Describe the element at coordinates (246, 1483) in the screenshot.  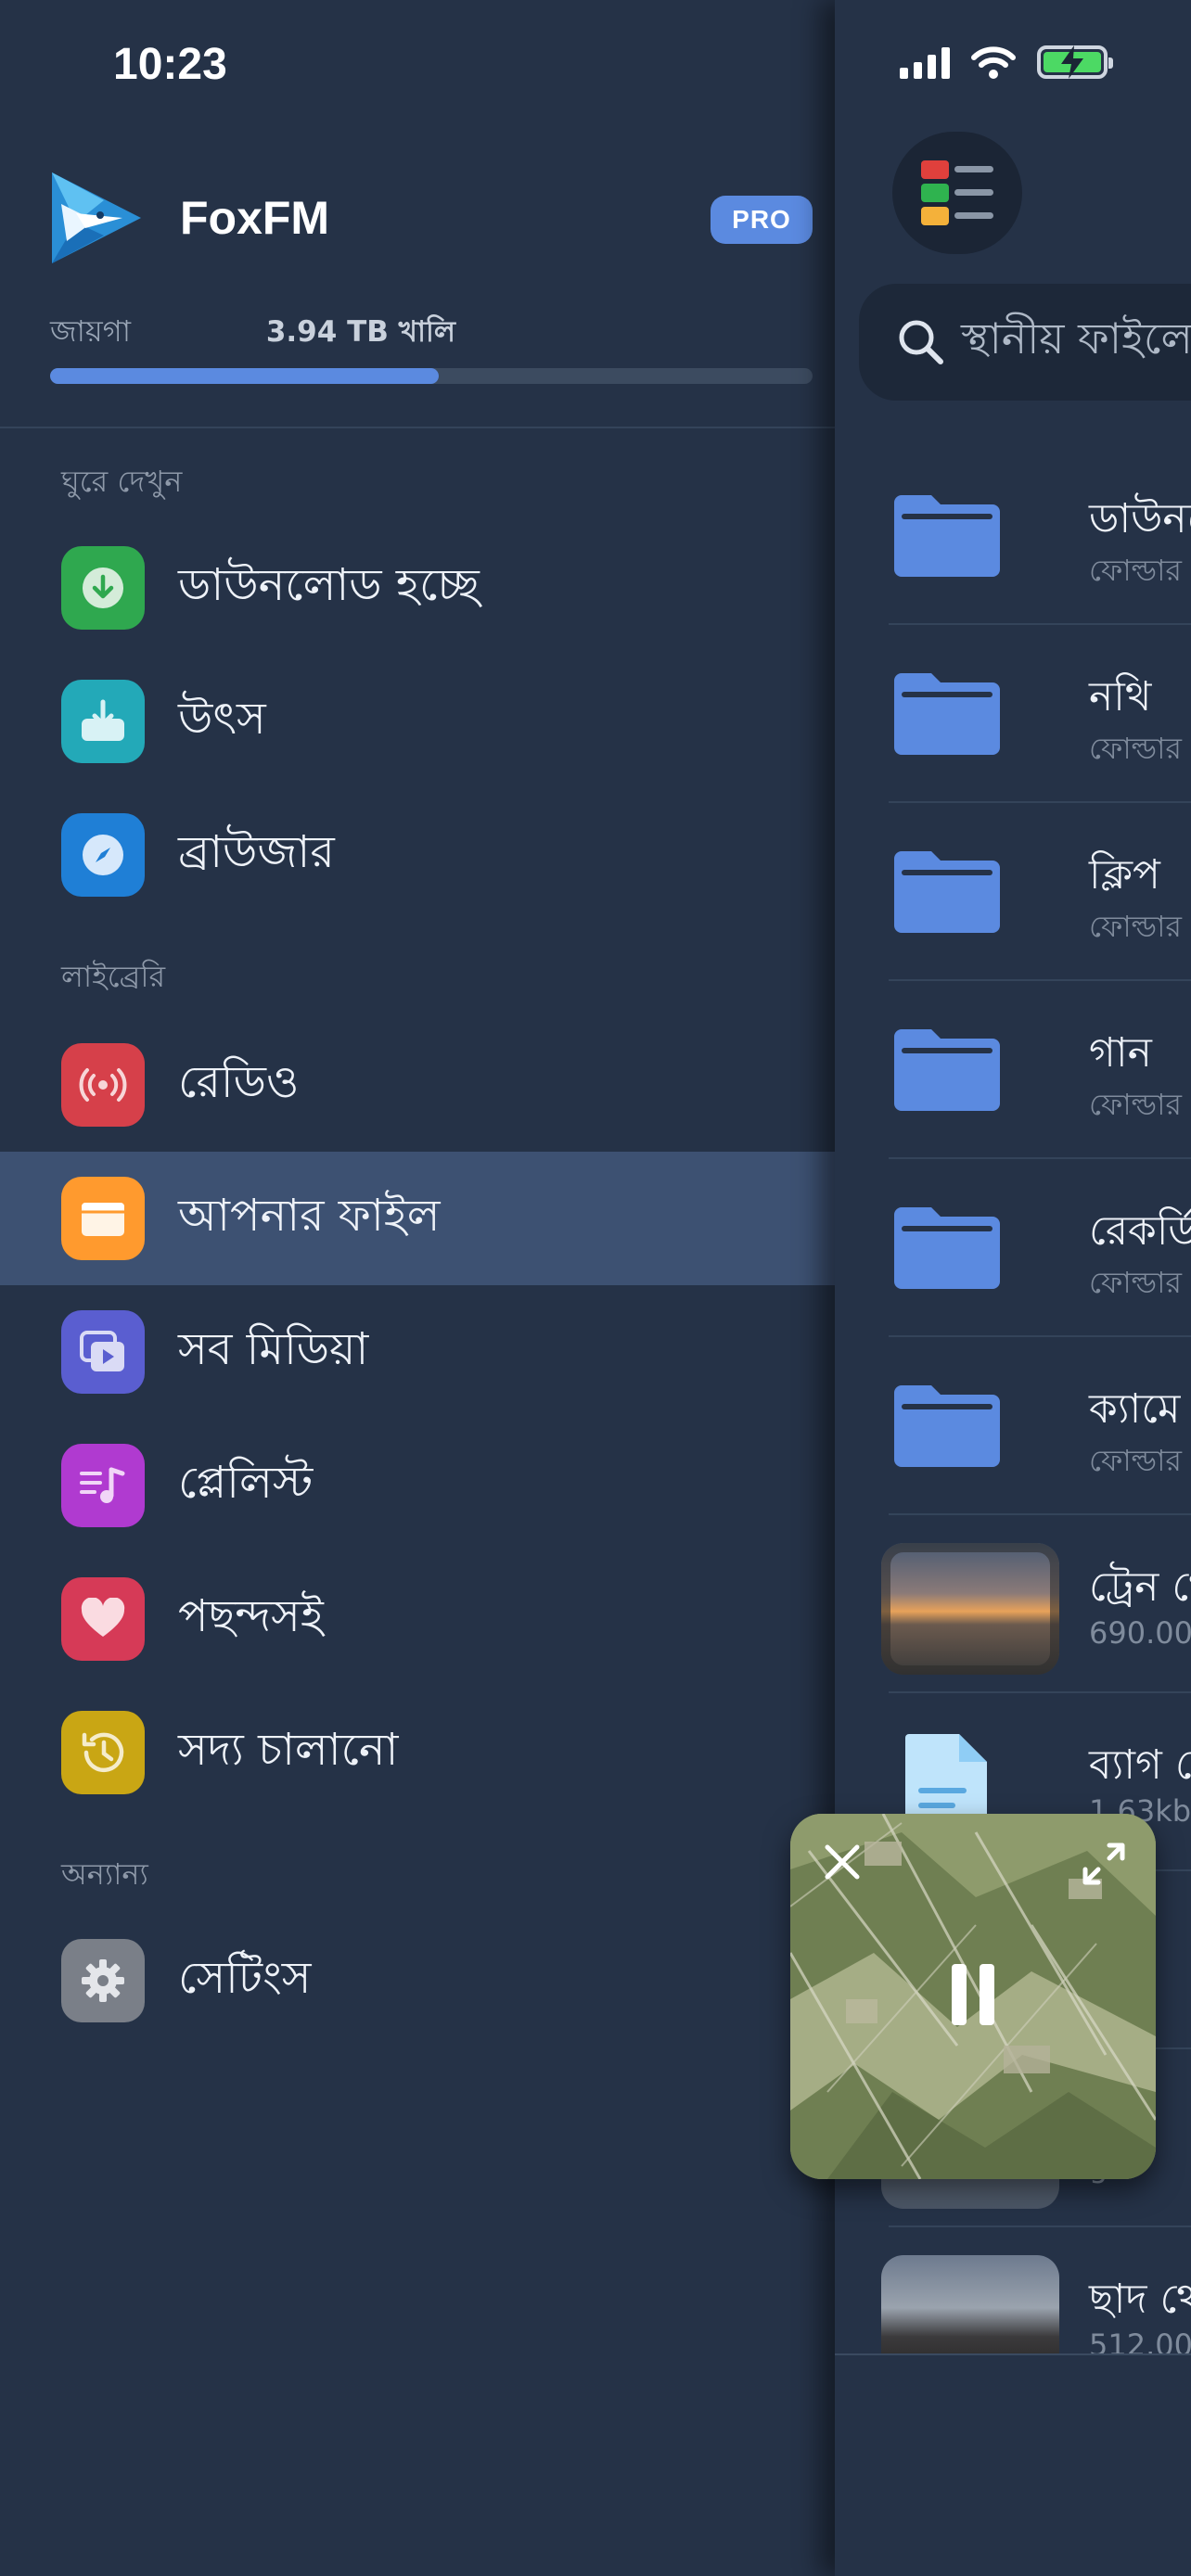
I see `nav-label-playlists: প্লেলিস্ট` at that location.